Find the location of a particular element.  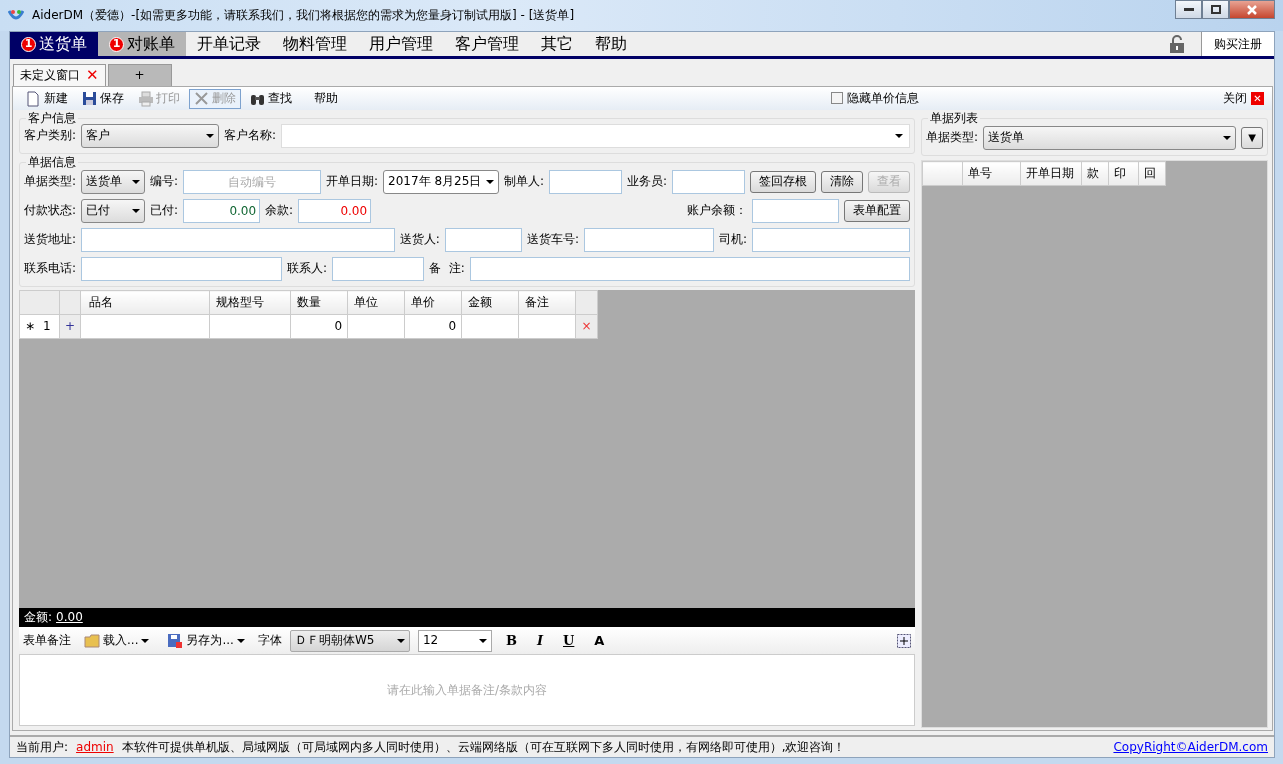

form-button: 签回存根 is located at coordinates (783, 181).